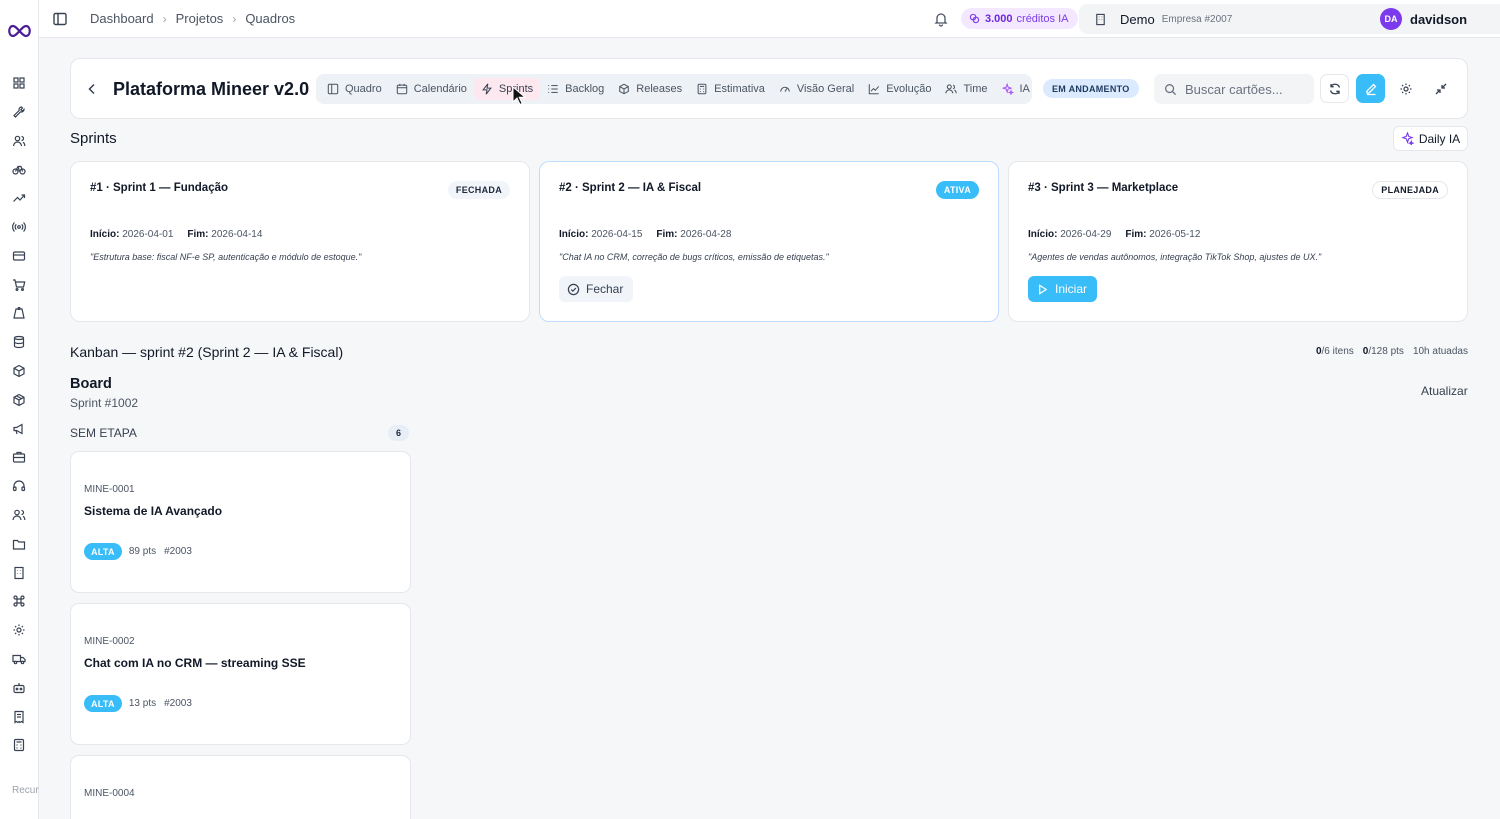  Describe the element at coordinates (19, 198) in the screenshot. I see `sidebar-trending-icon` at that location.